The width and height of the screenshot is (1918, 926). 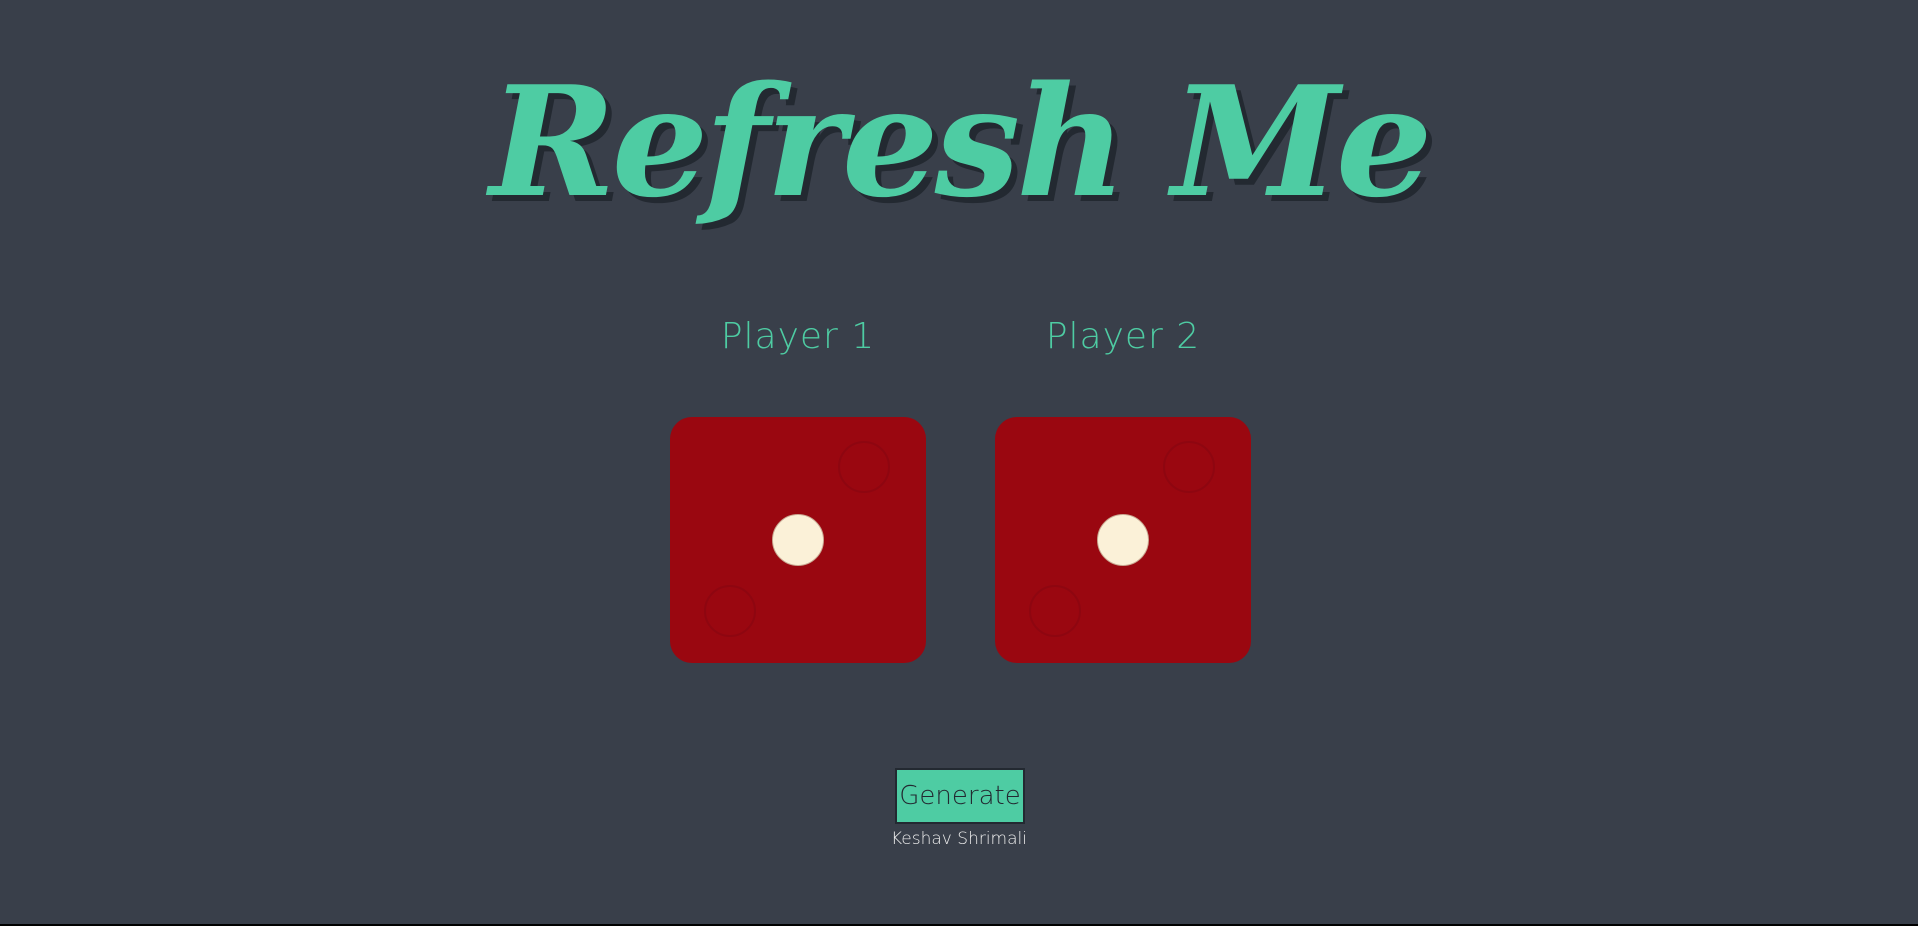 I want to click on player-1-label: Player 1, so click(x=798, y=336).